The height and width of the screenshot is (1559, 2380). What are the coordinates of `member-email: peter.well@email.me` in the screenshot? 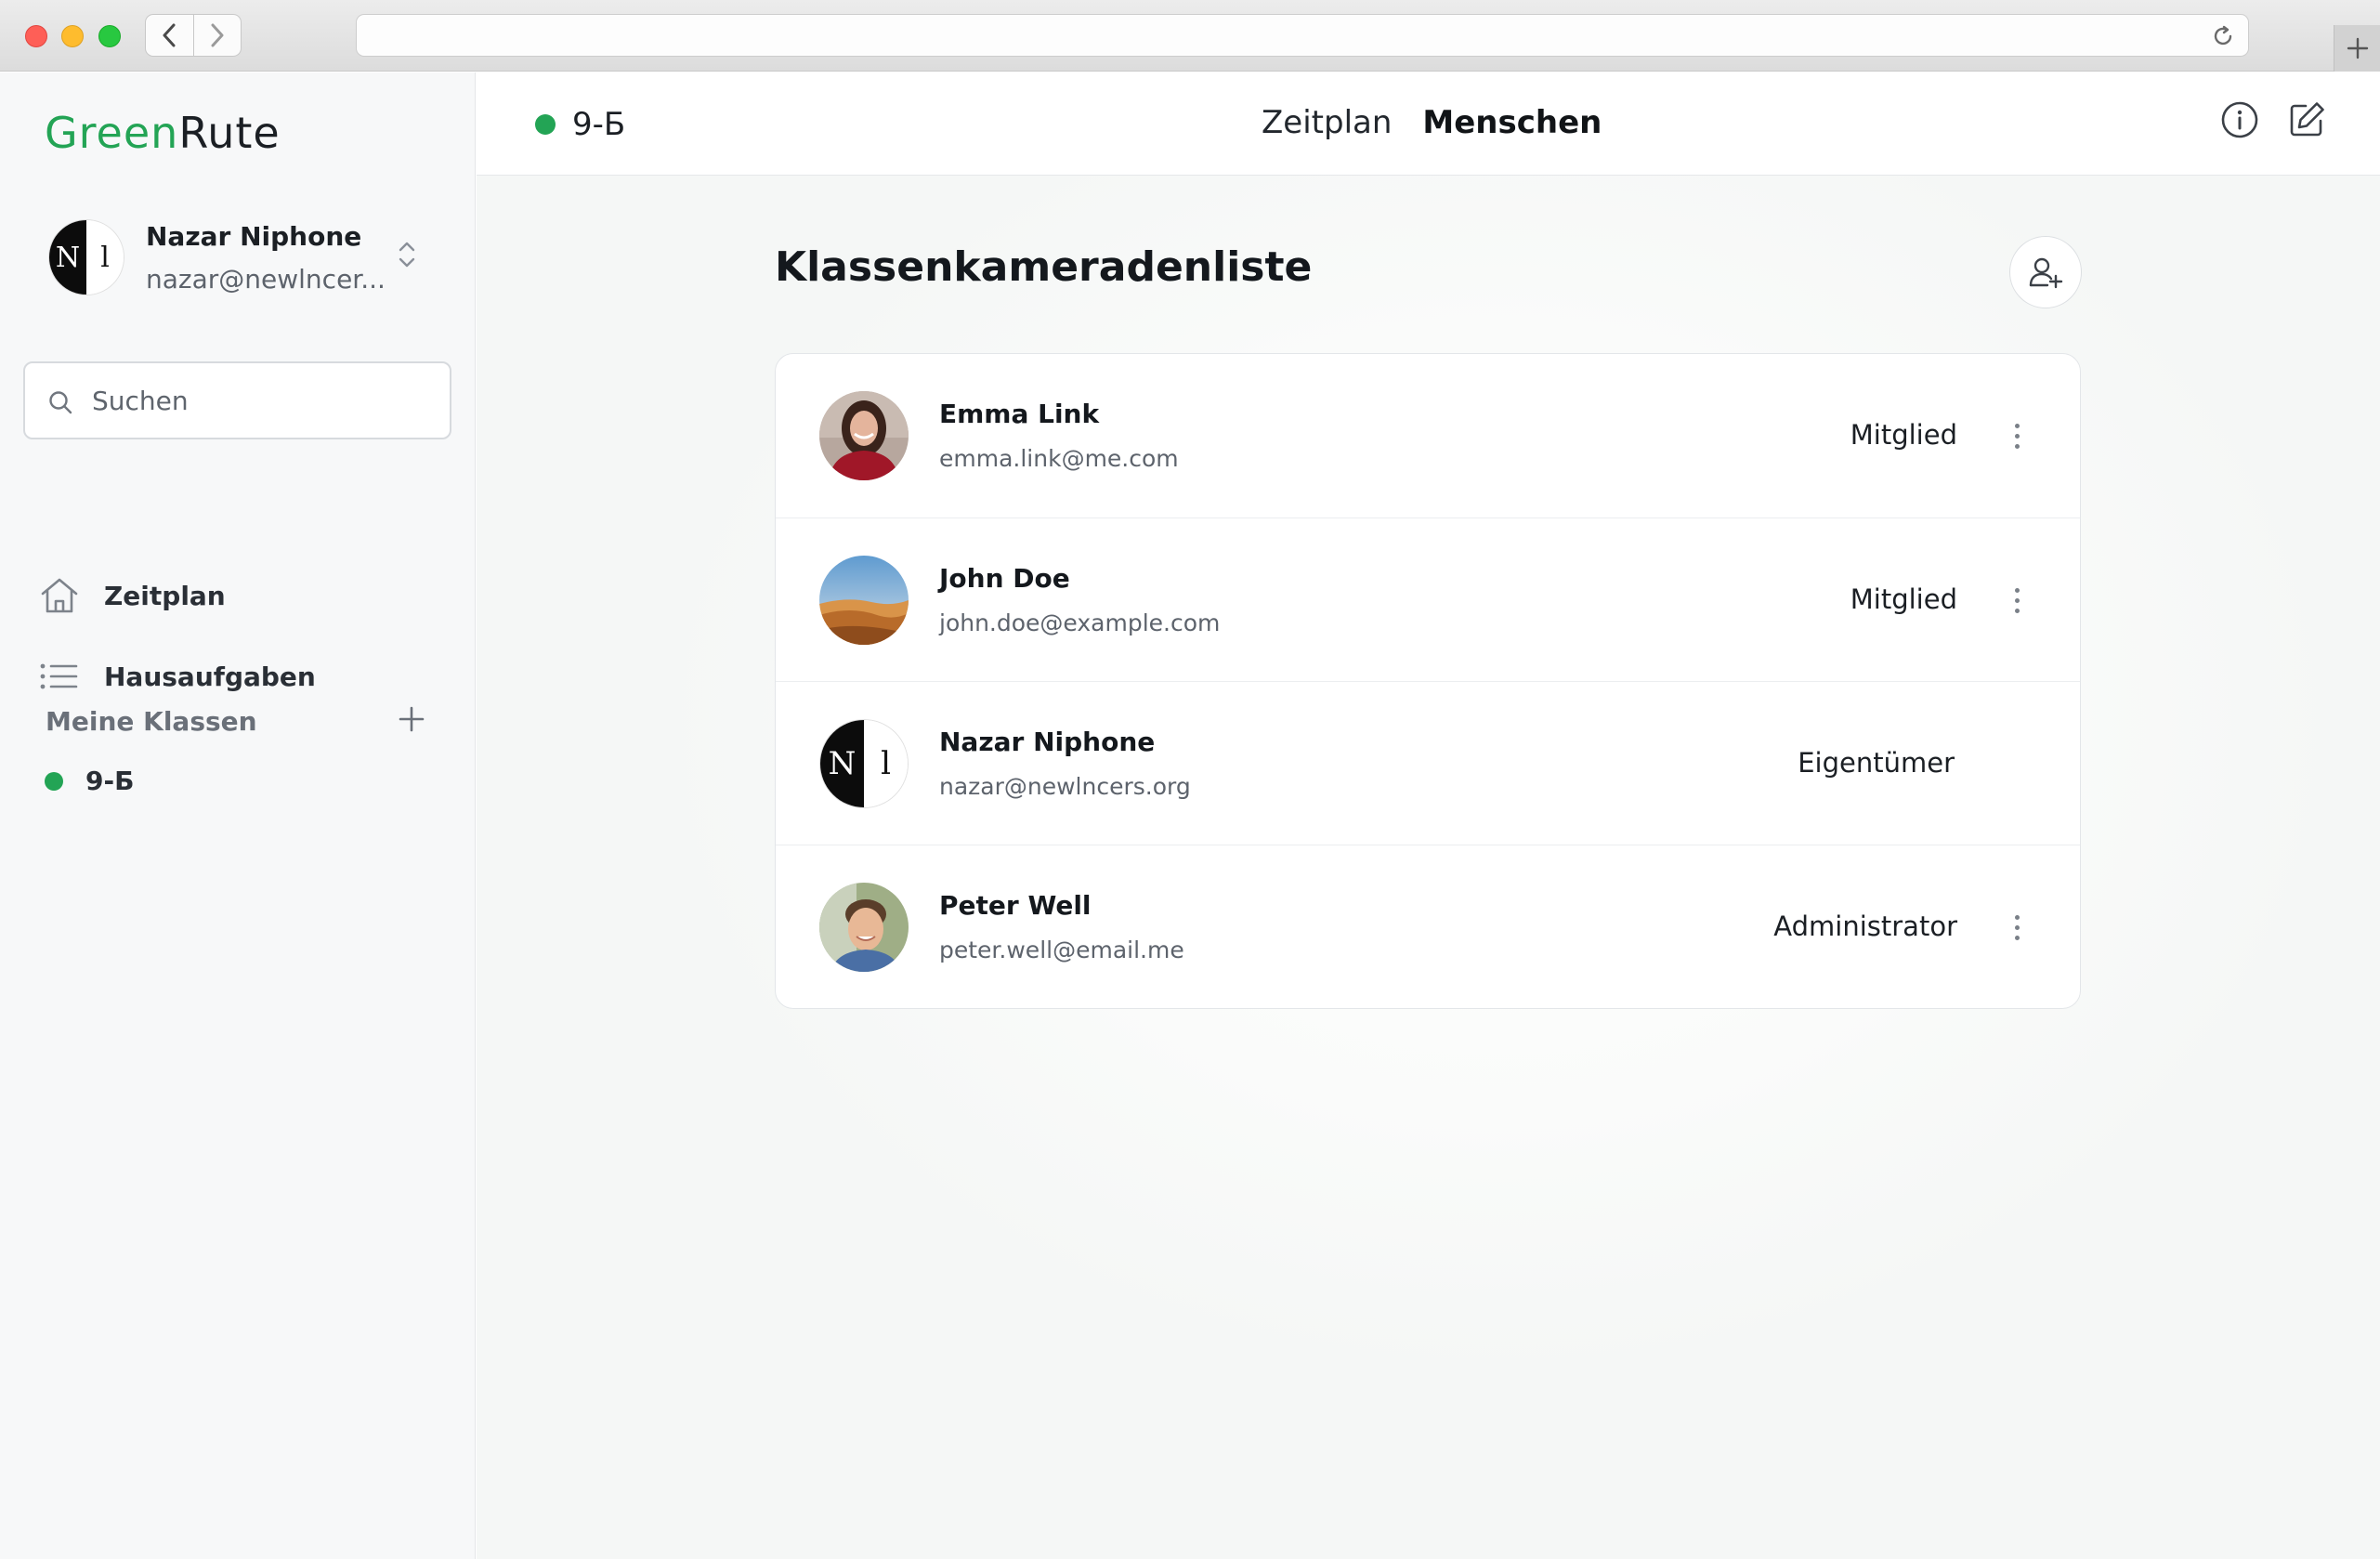 It's located at (1061, 950).